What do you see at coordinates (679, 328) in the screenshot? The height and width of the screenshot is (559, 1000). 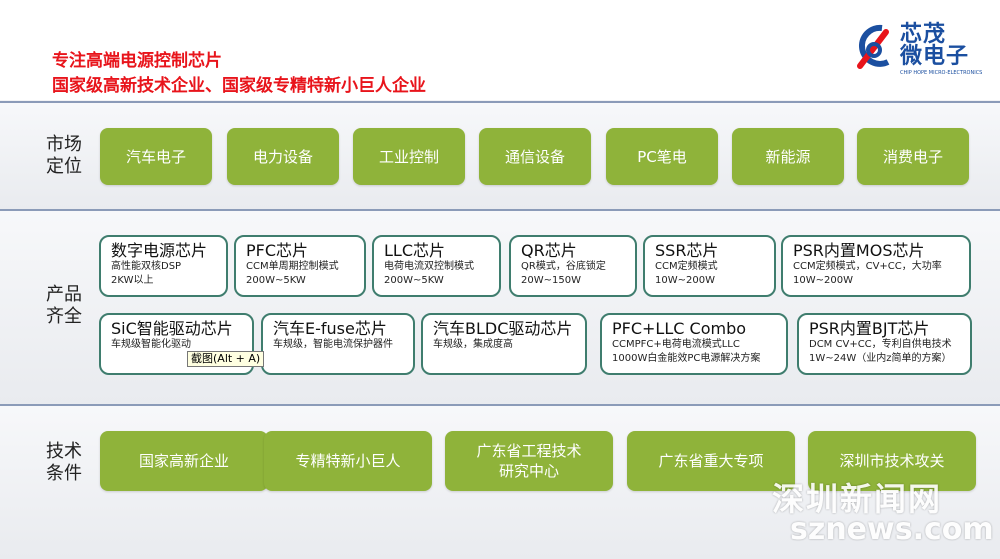 I see `product-title: PFC+LLC Combo` at bounding box center [679, 328].